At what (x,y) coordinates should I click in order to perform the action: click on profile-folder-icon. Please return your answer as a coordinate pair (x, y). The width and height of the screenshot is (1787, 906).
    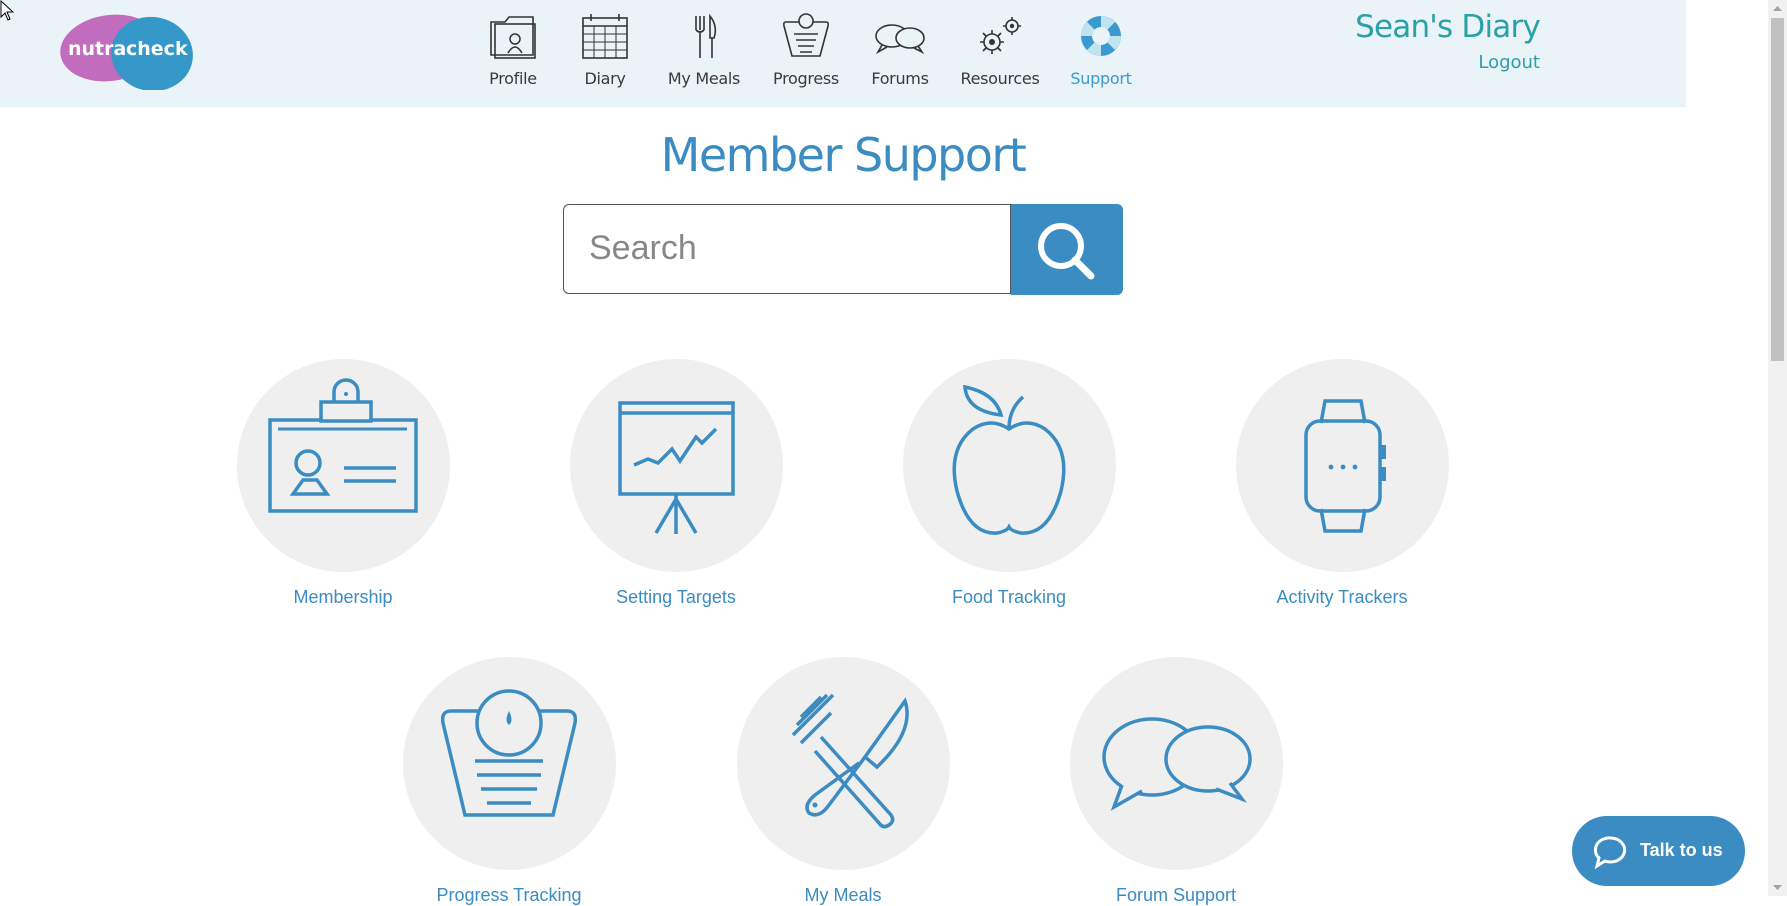
    Looking at the image, I should click on (513, 37).